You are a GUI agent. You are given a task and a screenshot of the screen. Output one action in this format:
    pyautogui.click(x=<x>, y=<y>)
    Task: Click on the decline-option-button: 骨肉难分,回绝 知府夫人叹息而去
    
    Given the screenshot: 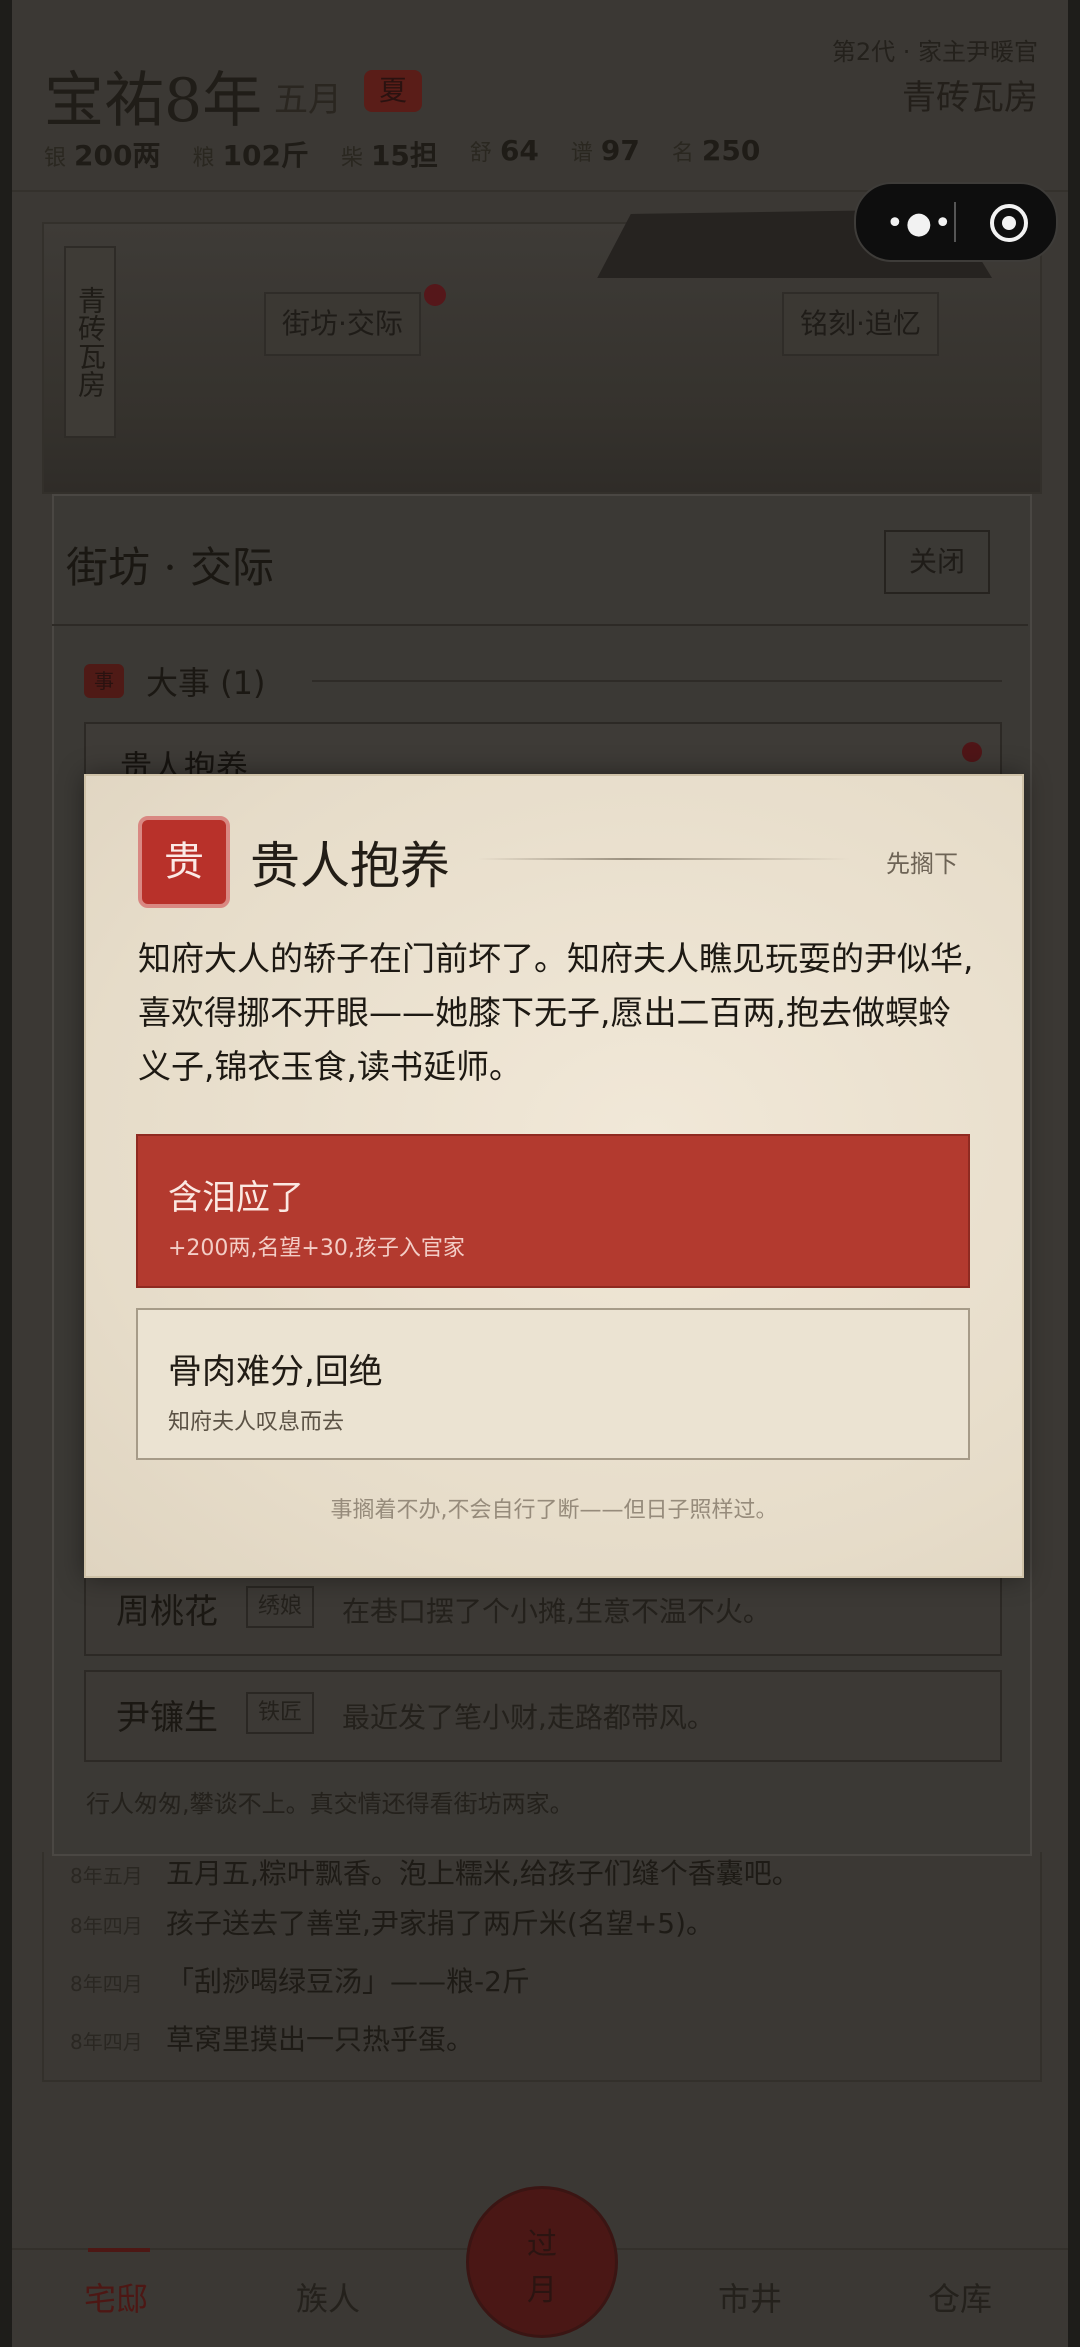 What is the action you would take?
    pyautogui.click(x=553, y=1384)
    